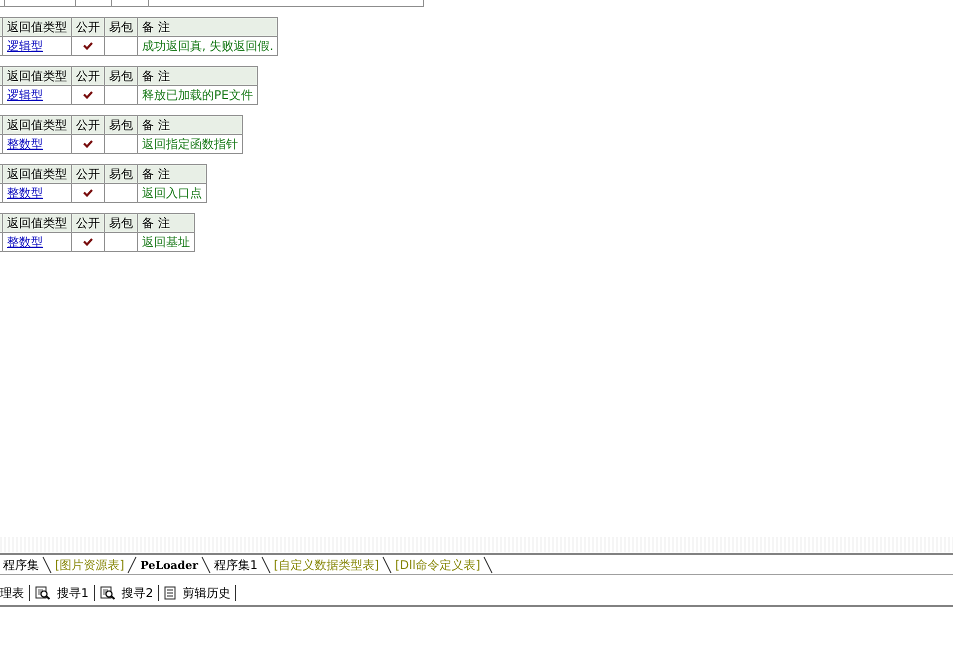 The width and height of the screenshot is (953, 652). I want to click on note-cell: 返回指定函数指针, so click(190, 144).